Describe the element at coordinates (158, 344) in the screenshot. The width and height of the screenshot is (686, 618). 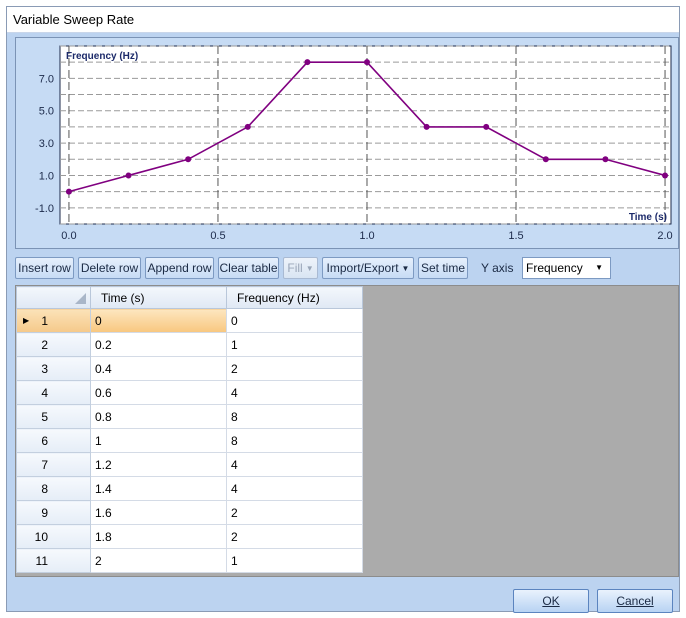
I see `cell-time: 0.2` at that location.